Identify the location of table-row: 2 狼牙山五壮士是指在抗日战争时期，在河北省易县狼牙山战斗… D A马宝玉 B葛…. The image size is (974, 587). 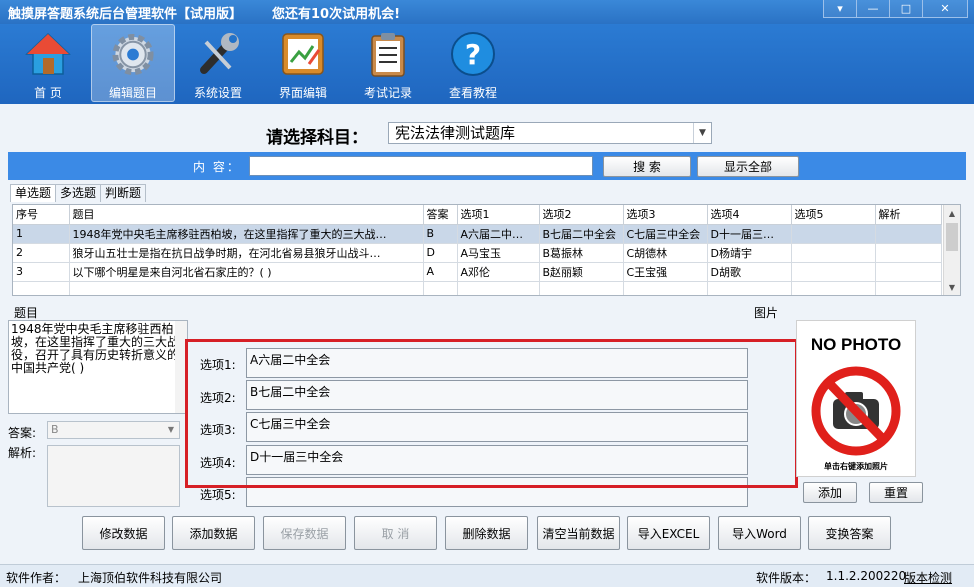
(477, 252).